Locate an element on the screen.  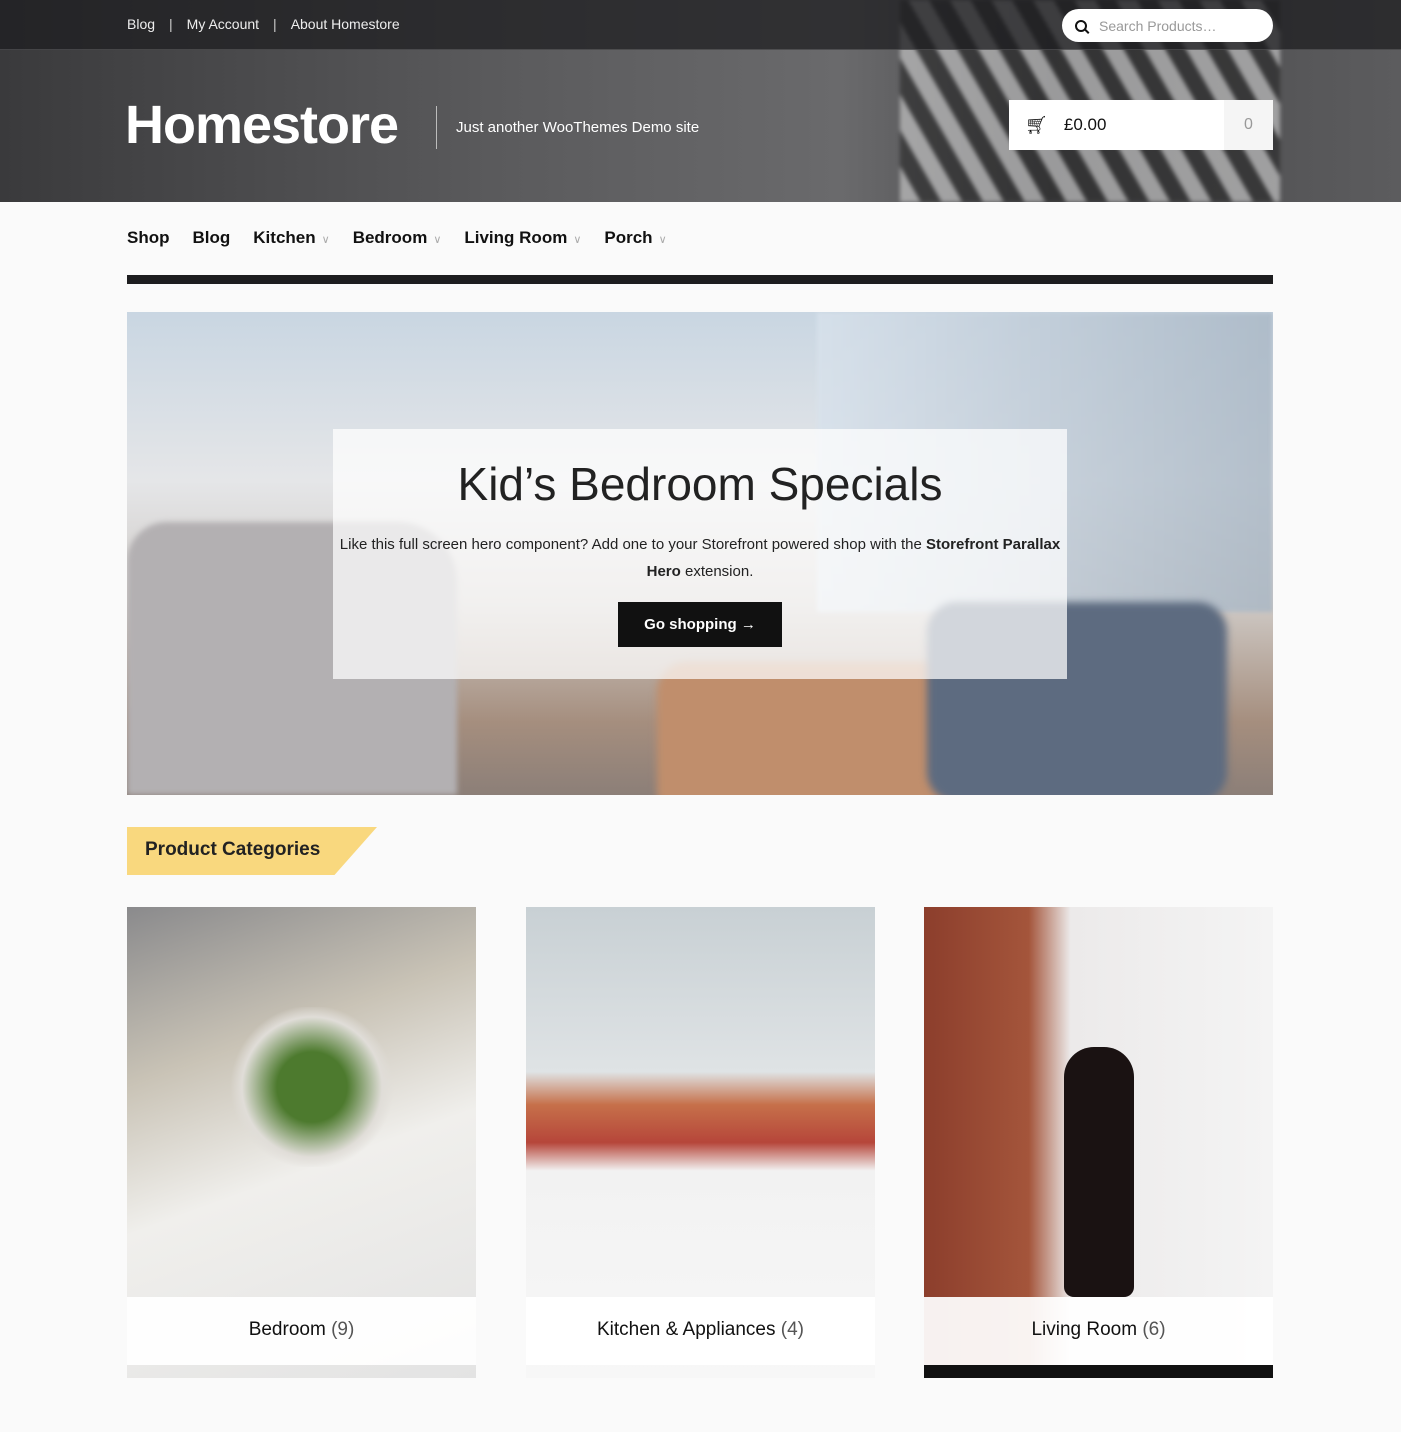
section-heading: Product Categories is located at coordinates (252, 851).